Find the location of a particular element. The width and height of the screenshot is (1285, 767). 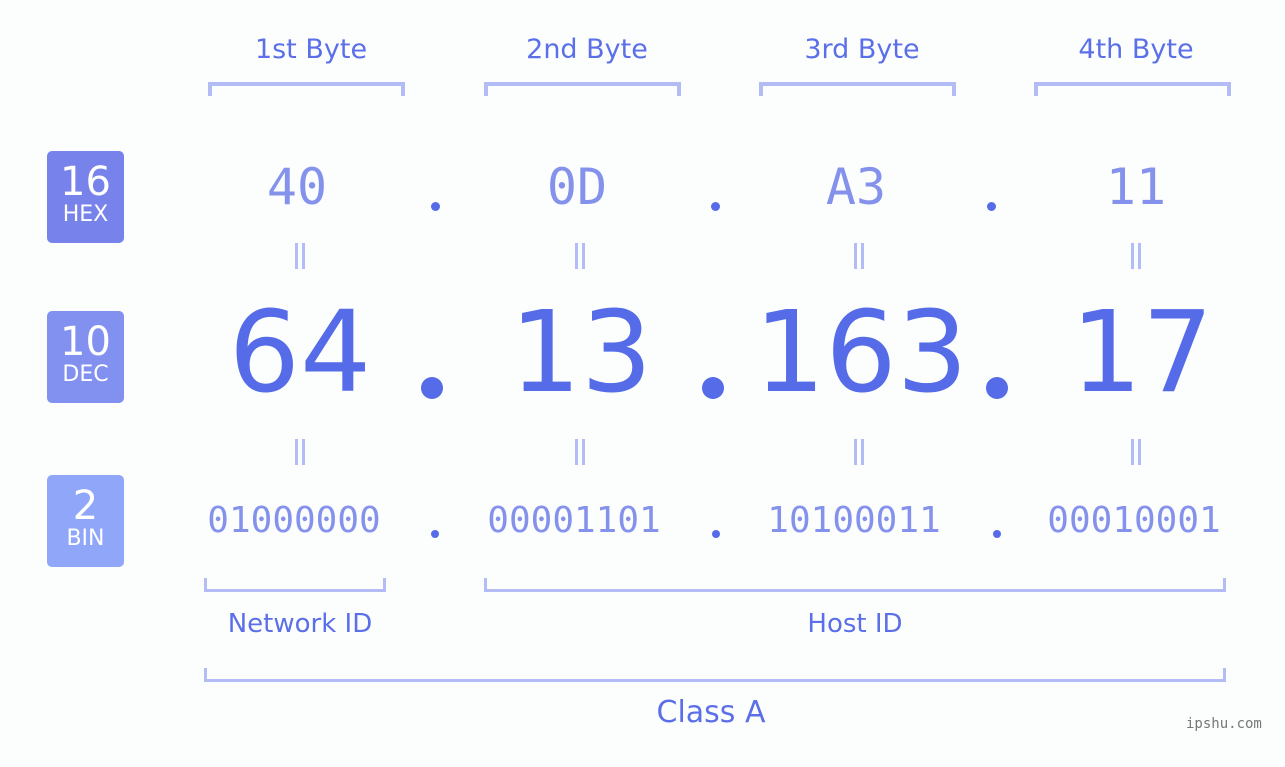

bin-badge: 2 BIN is located at coordinates (85, 521).